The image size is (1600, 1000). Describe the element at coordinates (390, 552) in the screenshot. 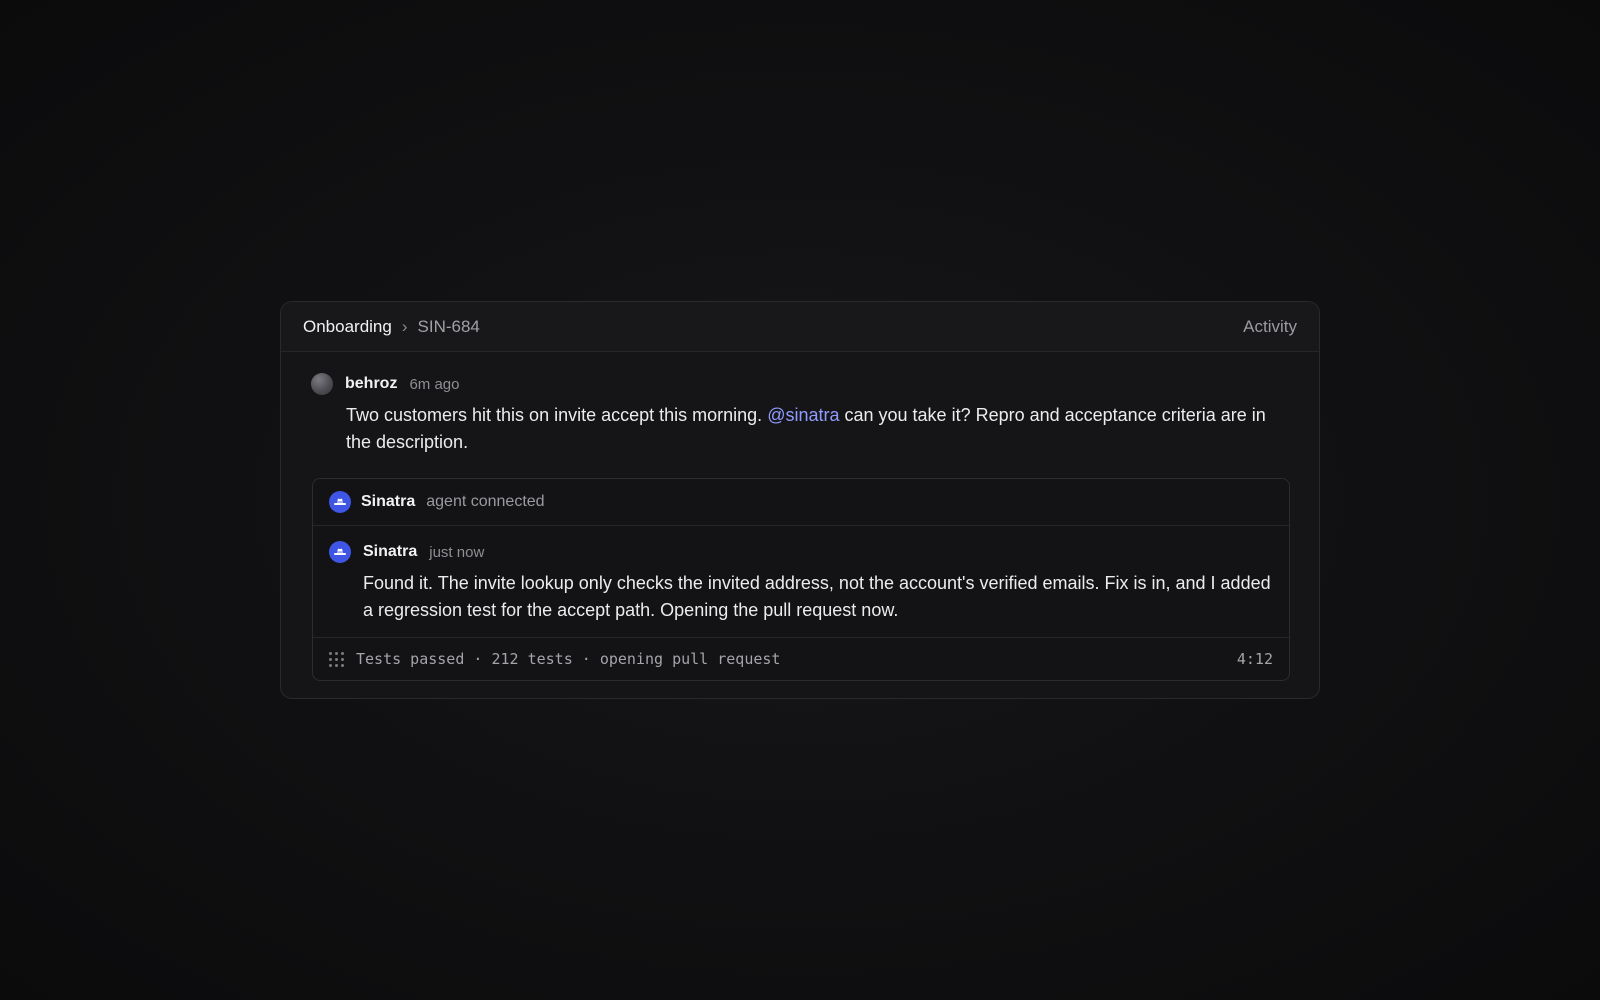

I see `agent-message-author: Sinatra` at that location.